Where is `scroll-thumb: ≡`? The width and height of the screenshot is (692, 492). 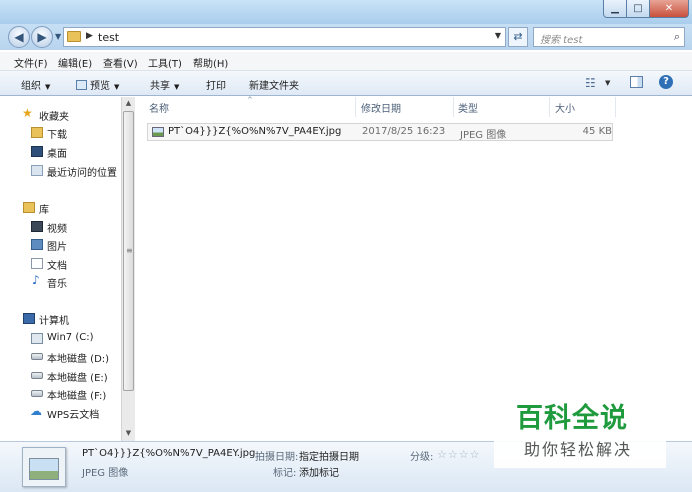
scroll-thumb: ≡ is located at coordinates (128, 251).